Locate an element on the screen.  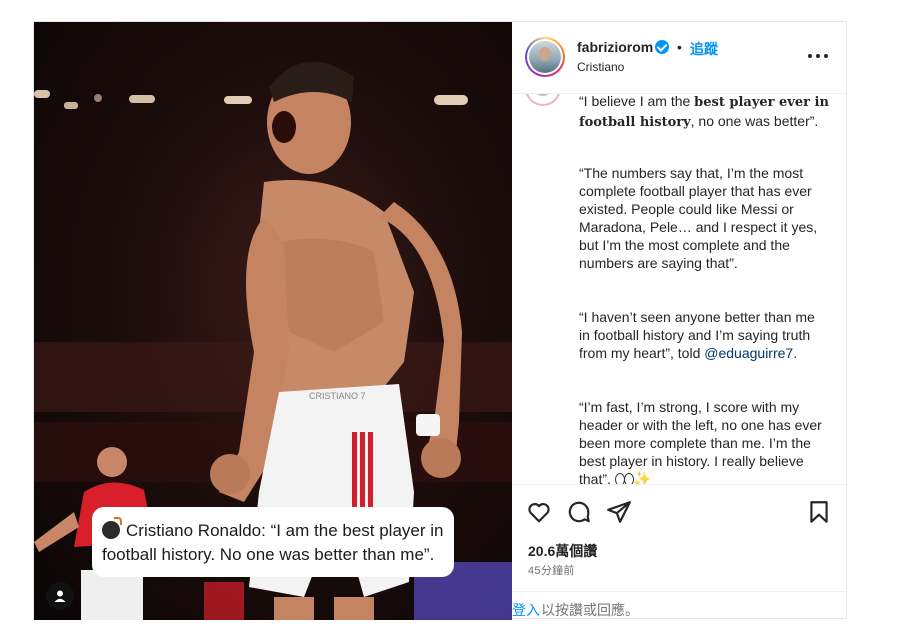
caption-text: . is located at coordinates (795, 353).